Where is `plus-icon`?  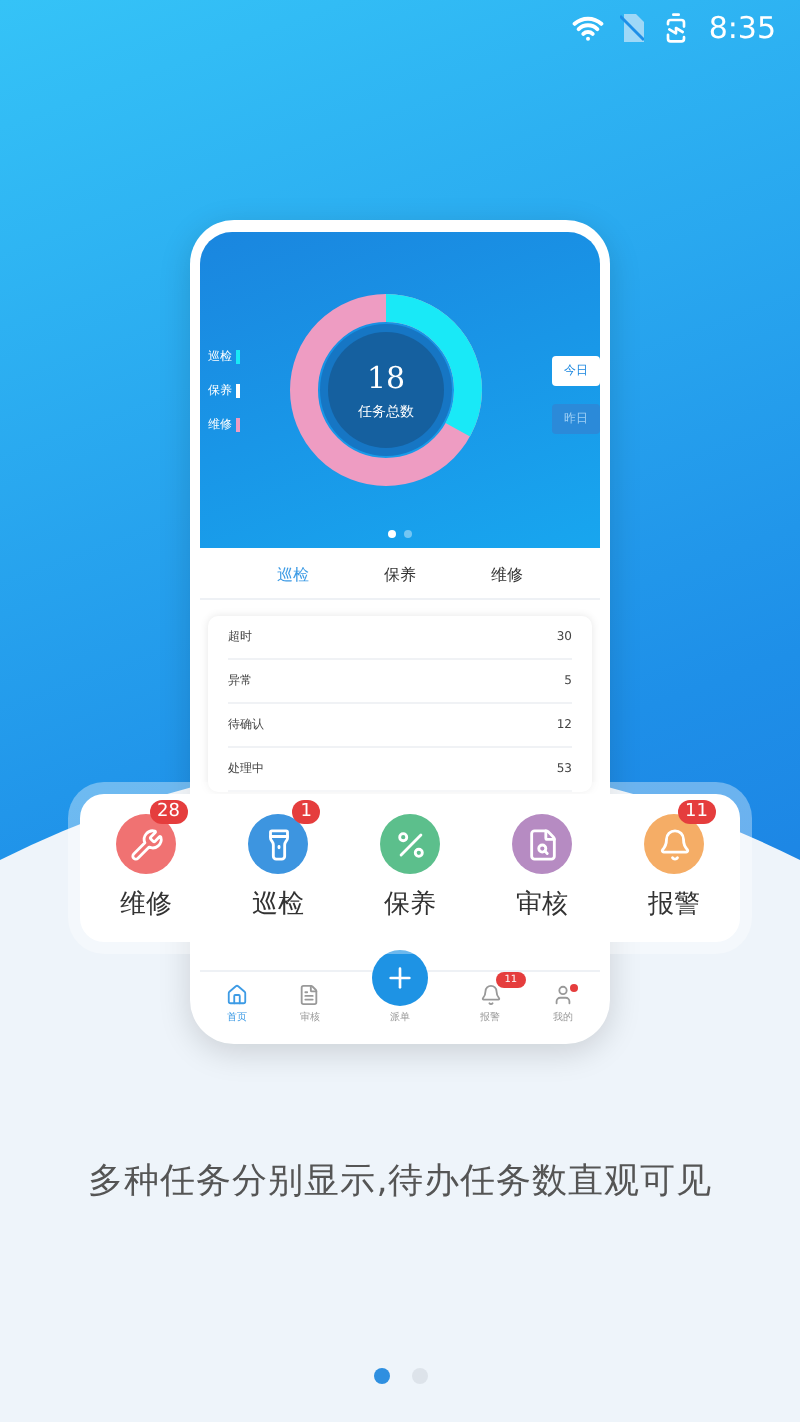
plus-icon is located at coordinates (399, 978).